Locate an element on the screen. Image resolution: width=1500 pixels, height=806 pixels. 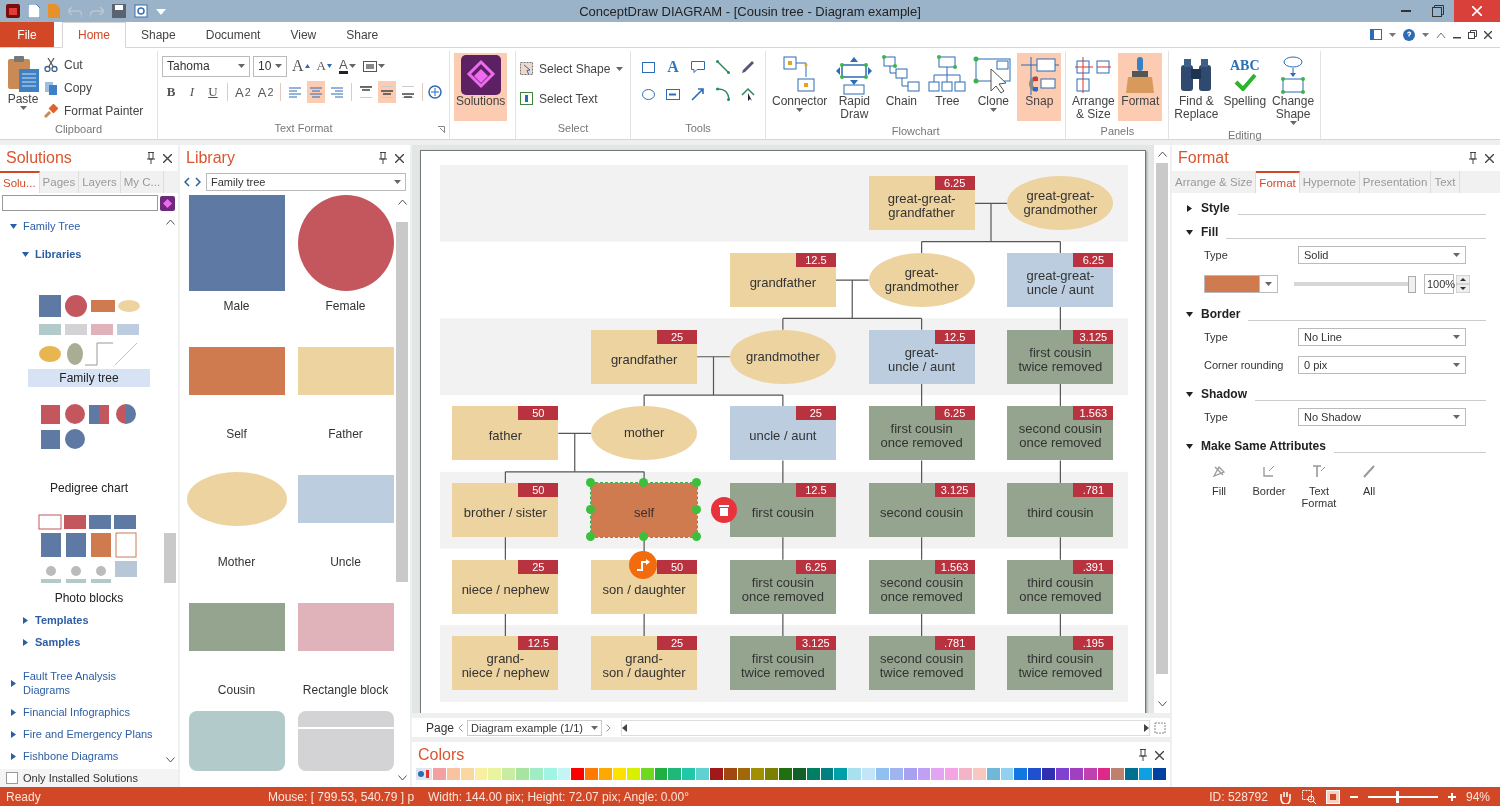
rapid-draw-button: Rapid Draw is located at coordinates (854, 88).